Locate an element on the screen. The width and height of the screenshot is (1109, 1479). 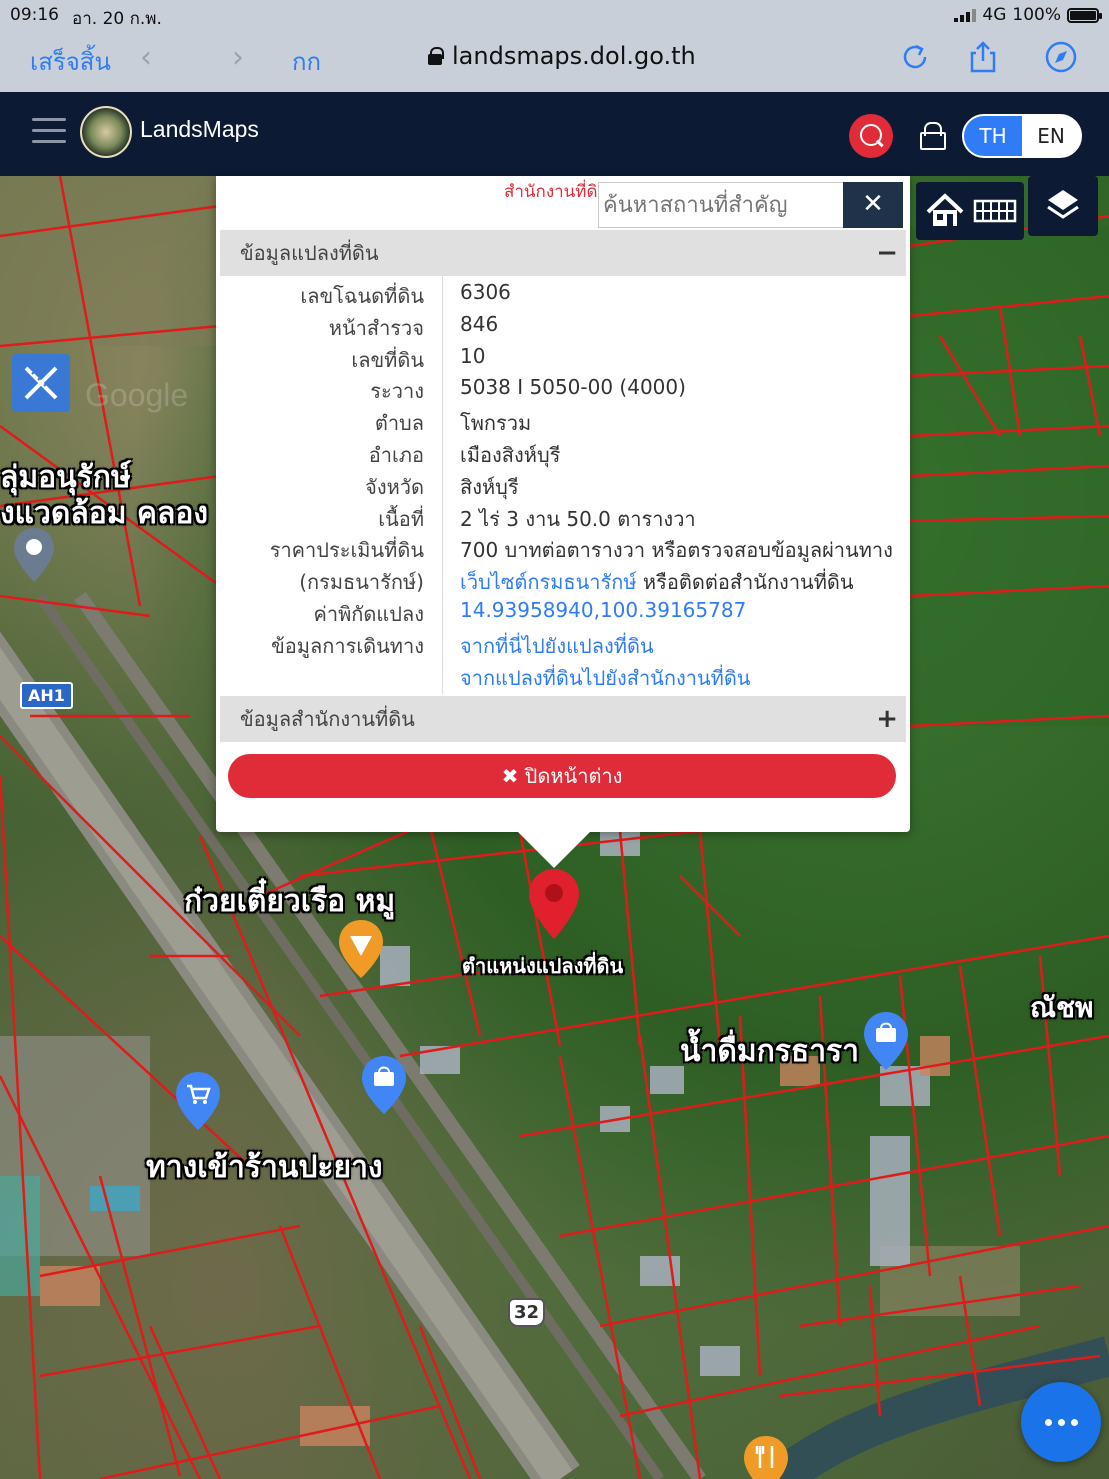
login-lock-icon is located at coordinates (933, 136).